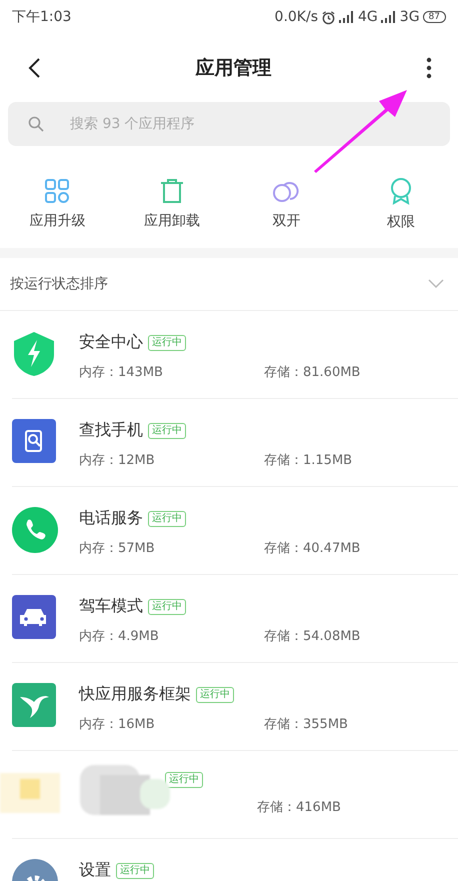 Image resolution: width=458 pixels, height=881 pixels. What do you see at coordinates (111, 518) in the screenshot?
I see `app-name: 电话服务` at bounding box center [111, 518].